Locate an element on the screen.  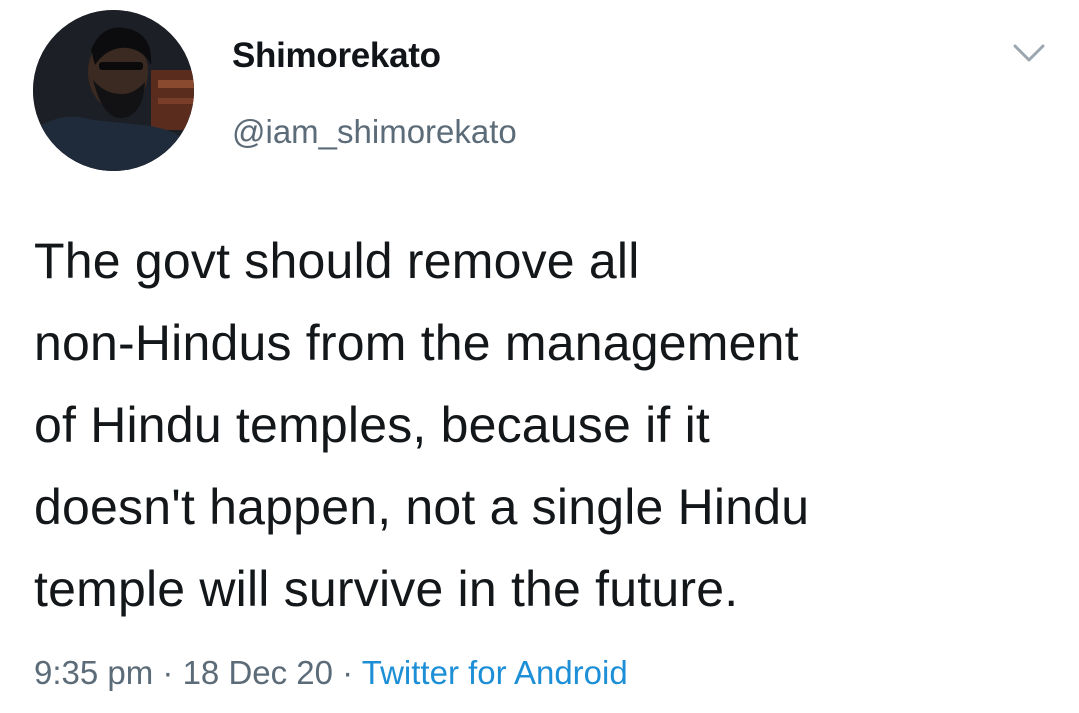
tweet-date: 18 Dec 20 is located at coordinates (258, 672).